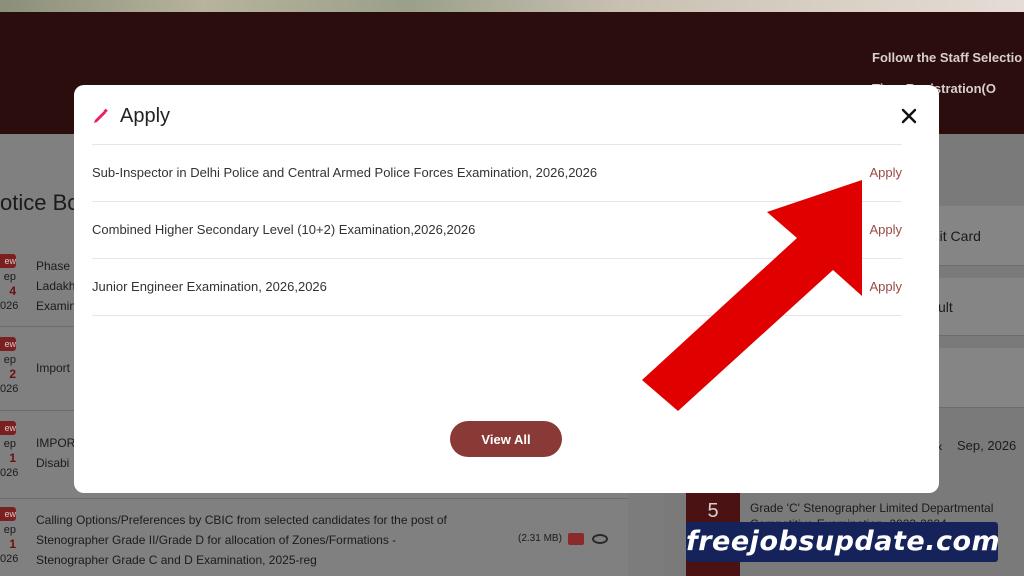  What do you see at coordinates (56, 286) in the screenshot?
I see `notice-text: Phase Ladakh Examin` at bounding box center [56, 286].